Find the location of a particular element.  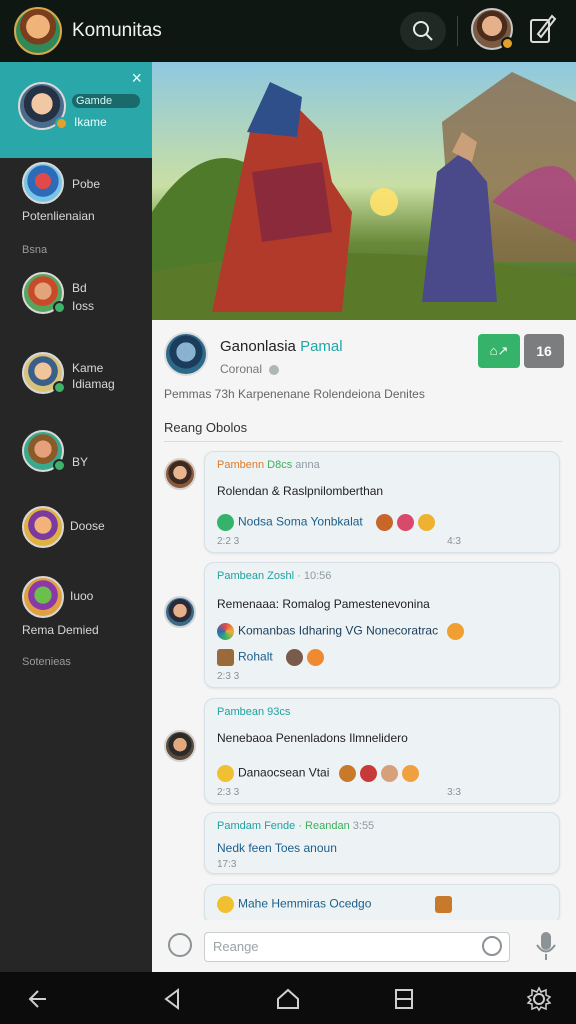

user-avatar is located at coordinates (492, 29).